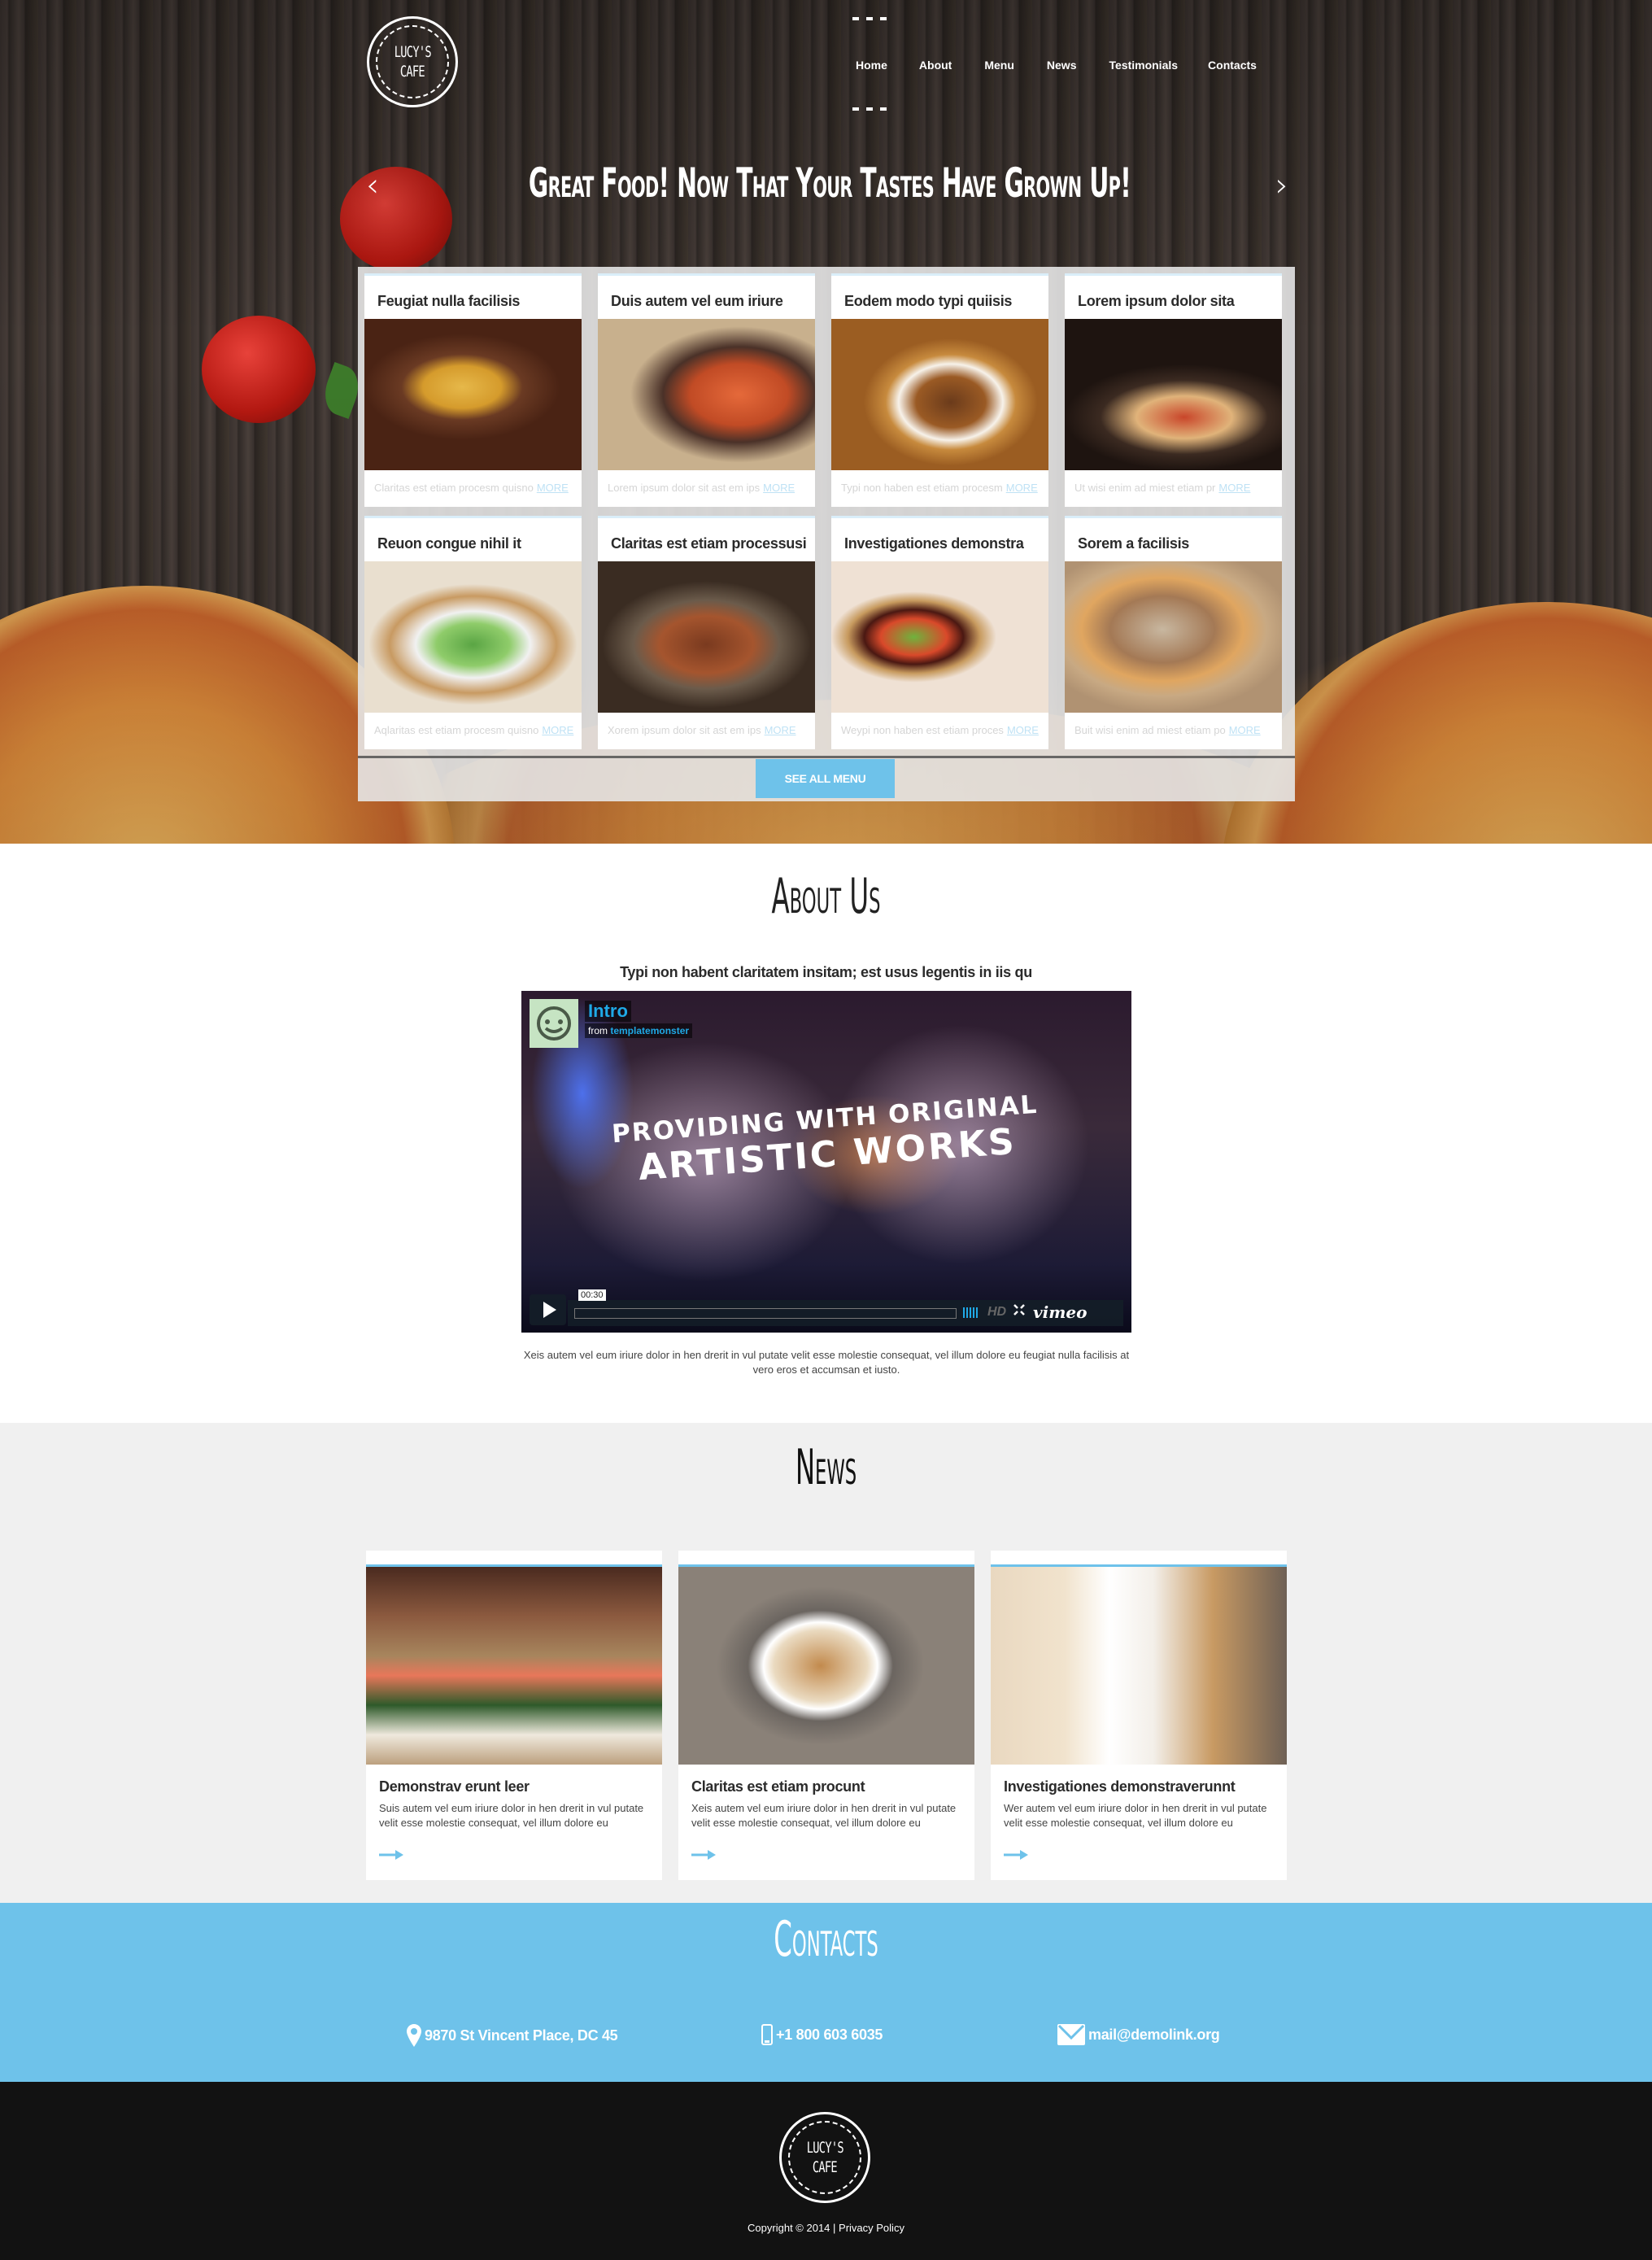  Describe the element at coordinates (1143, 65) in the screenshot. I see `nav-item-testimonials: Testimonials` at that location.